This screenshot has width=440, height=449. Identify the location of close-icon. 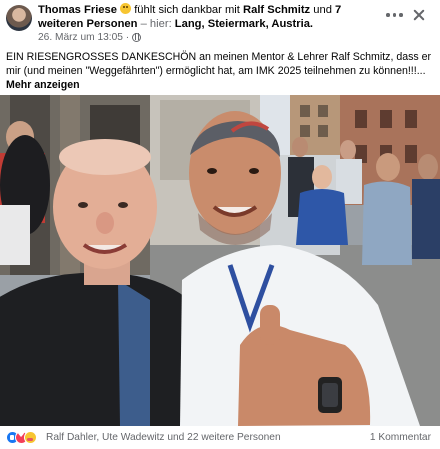
(419, 15).